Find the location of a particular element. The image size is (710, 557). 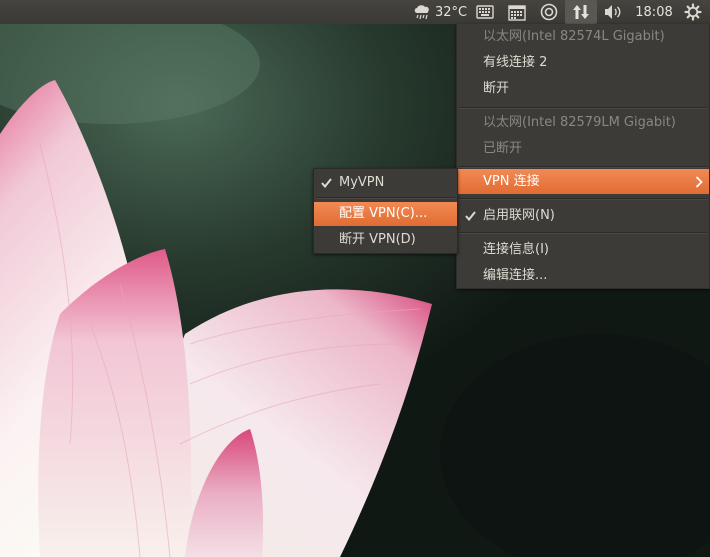

menu-item-label: 断开 is located at coordinates (496, 88).